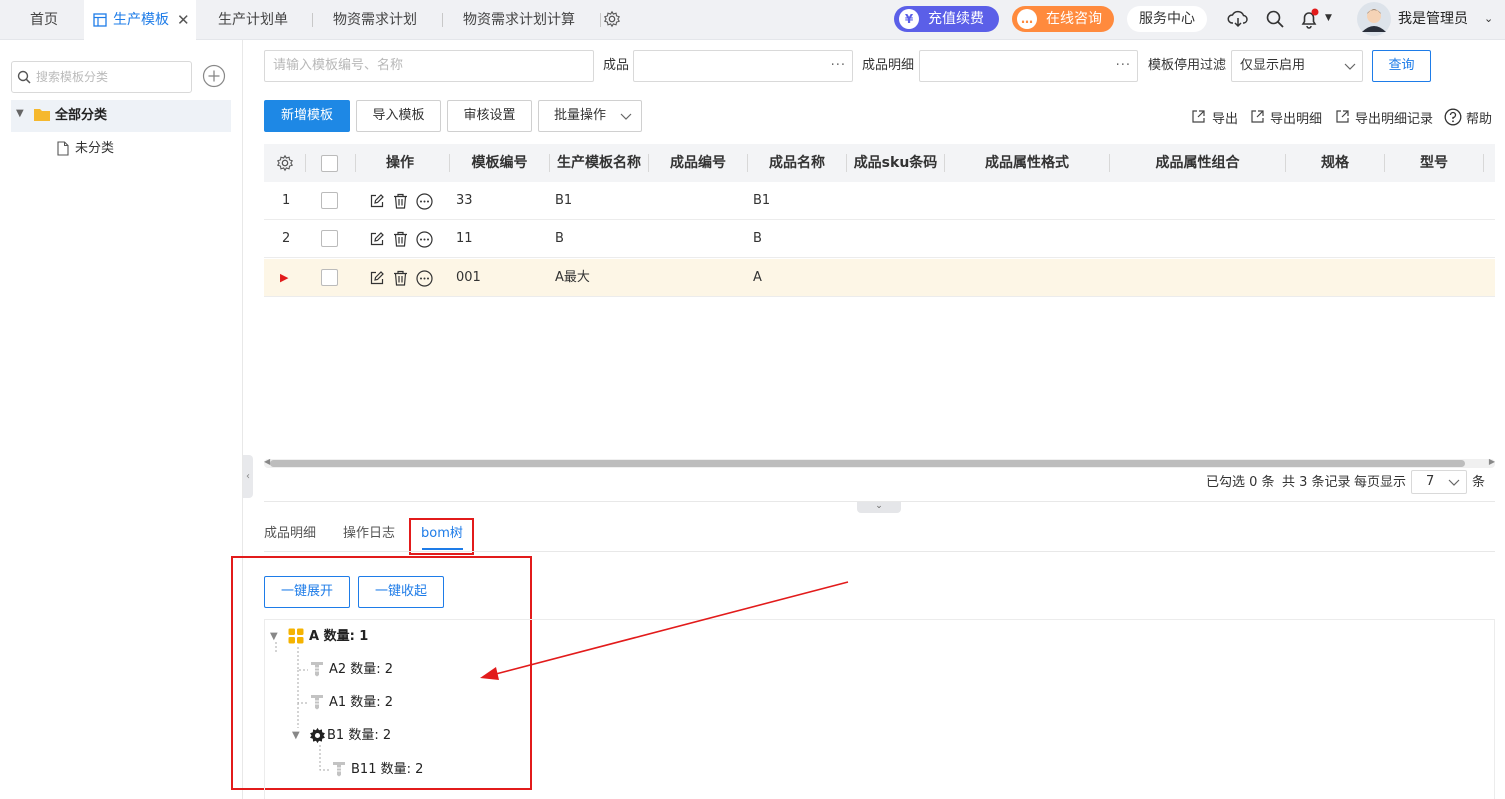 The height and width of the screenshot is (799, 1505). I want to click on tab-material-plan: 物资需求计划, so click(375, 20).